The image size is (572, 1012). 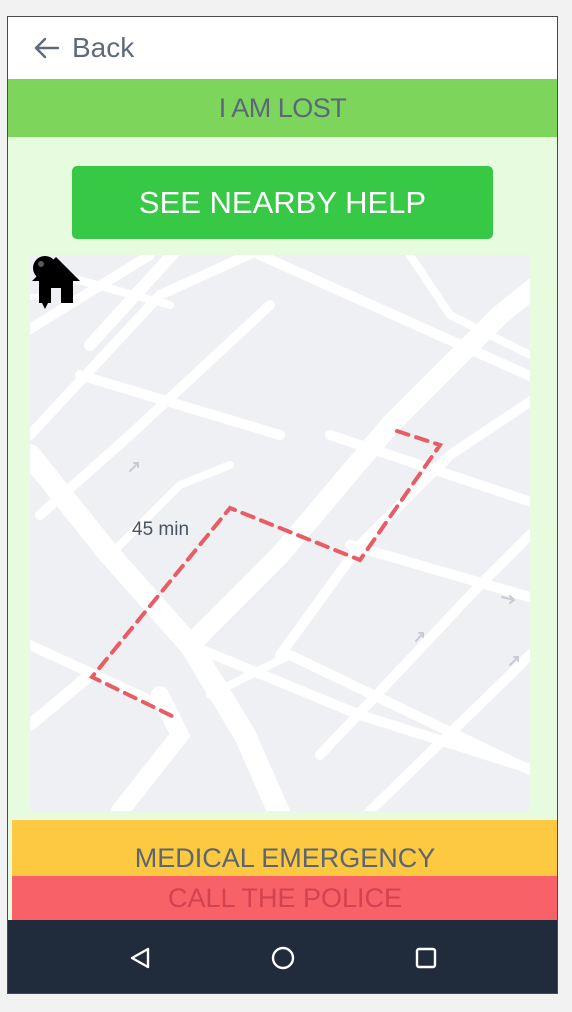 What do you see at coordinates (161, 529) in the screenshot?
I see `travel-time-label: 45 min` at bounding box center [161, 529].